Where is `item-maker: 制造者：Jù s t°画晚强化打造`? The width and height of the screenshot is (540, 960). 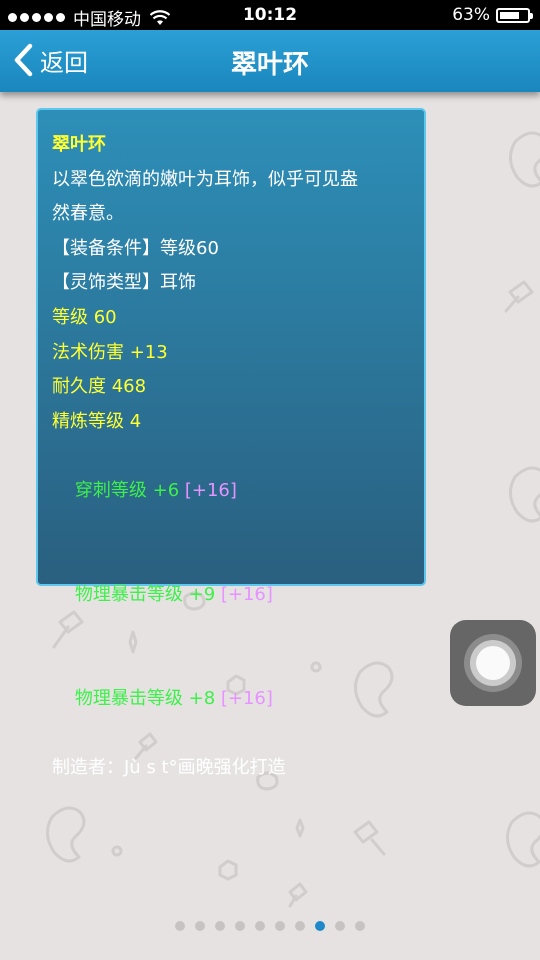 item-maker: 制造者：Jù s t°画晚强化打造 is located at coordinates (169, 767).